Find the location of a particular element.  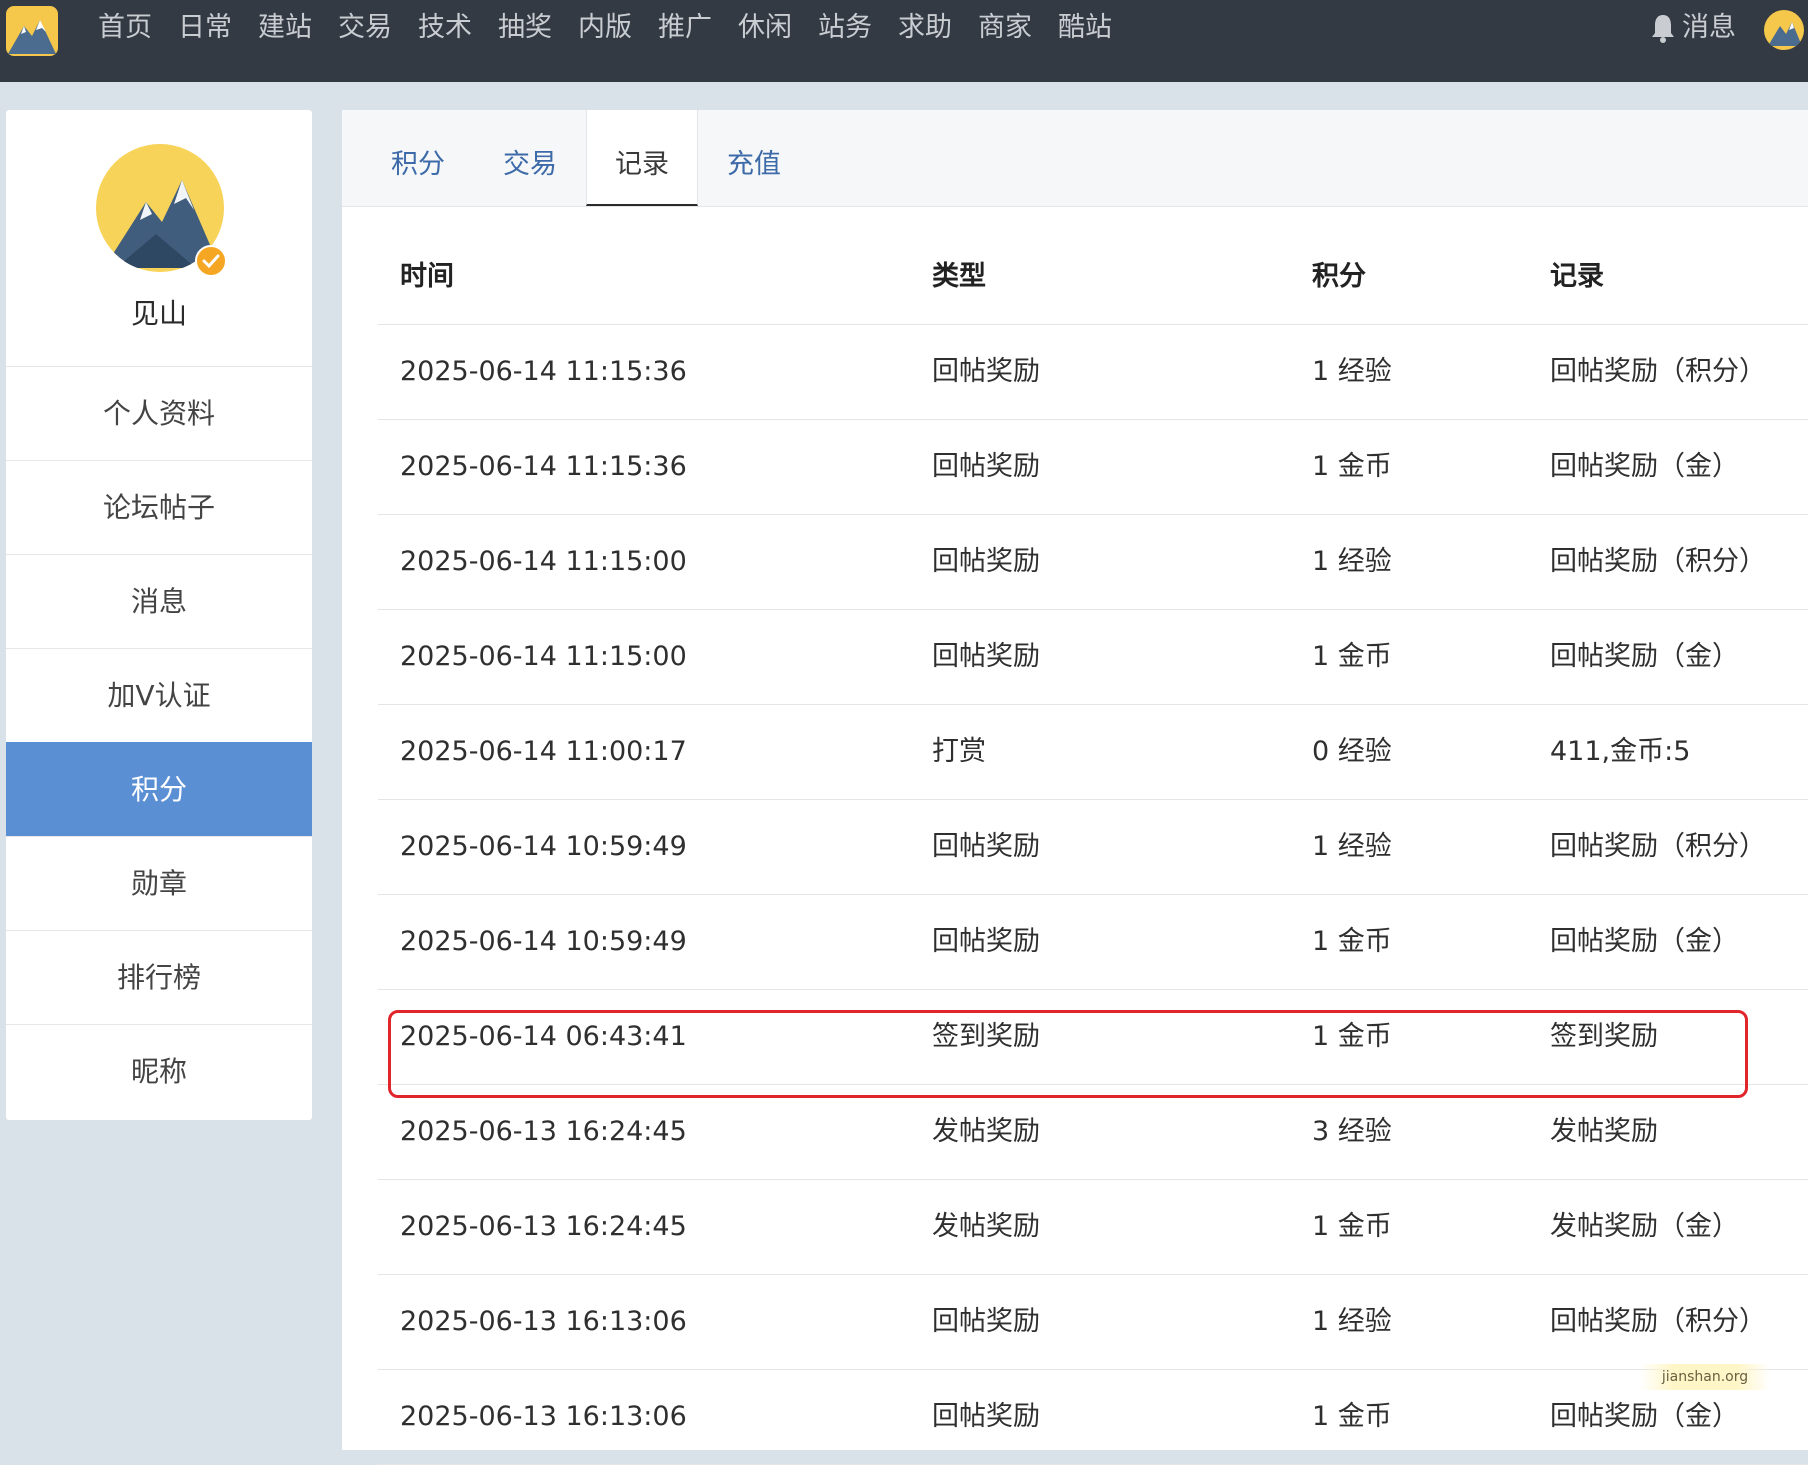

sidebar-item: 排行榜 is located at coordinates (159, 977).